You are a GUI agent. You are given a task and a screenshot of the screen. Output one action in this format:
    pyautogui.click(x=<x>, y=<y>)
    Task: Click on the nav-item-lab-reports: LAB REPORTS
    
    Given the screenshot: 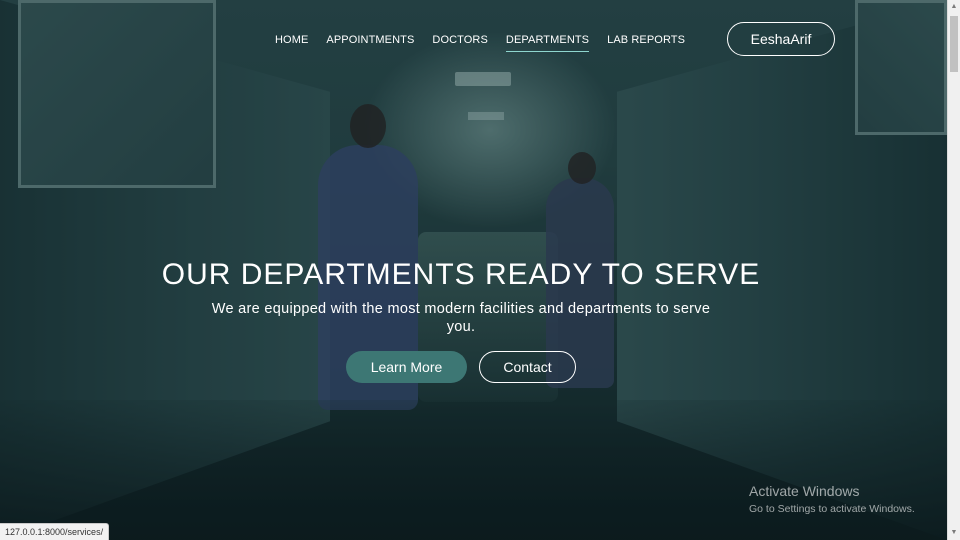 What is the action you would take?
    pyautogui.click(x=646, y=43)
    